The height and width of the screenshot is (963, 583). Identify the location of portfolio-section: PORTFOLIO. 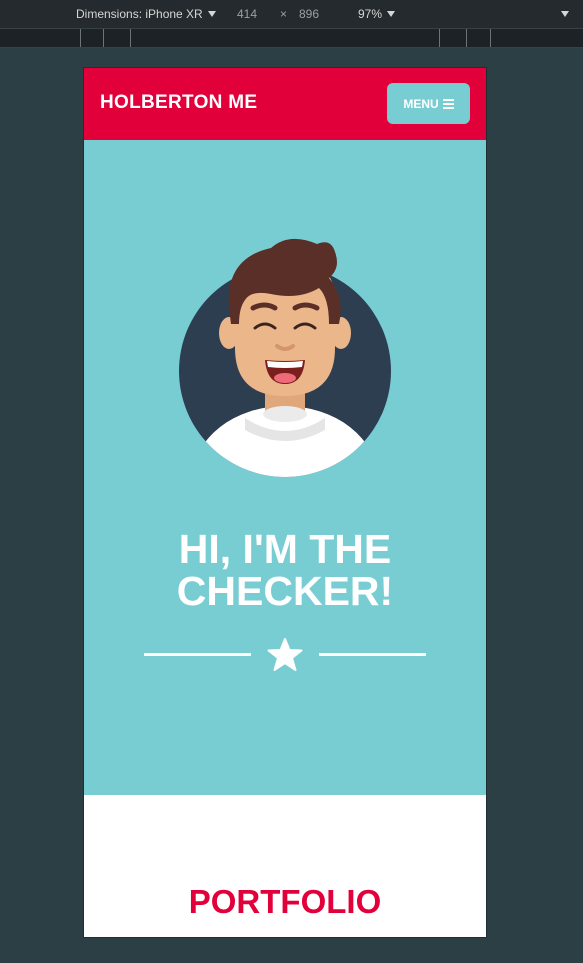
(285, 866).